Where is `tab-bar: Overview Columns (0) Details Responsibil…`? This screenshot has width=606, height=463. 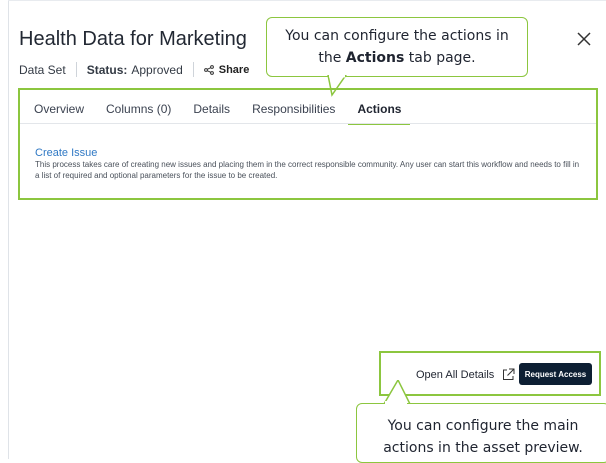
tab-bar: Overview Columns (0) Details Responsibil… is located at coordinates (233, 113).